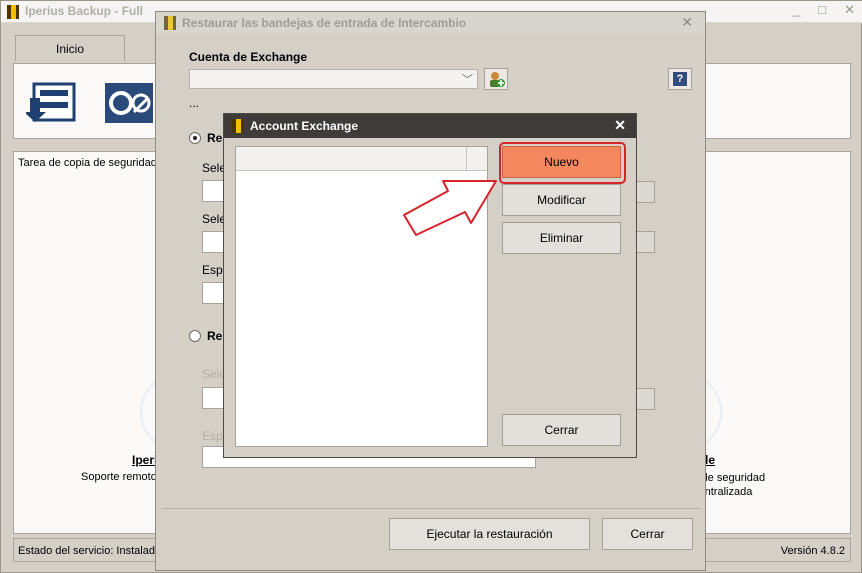 The width and height of the screenshot is (862, 573). I want to click on exchange-account-select: ﹀, so click(333, 79).